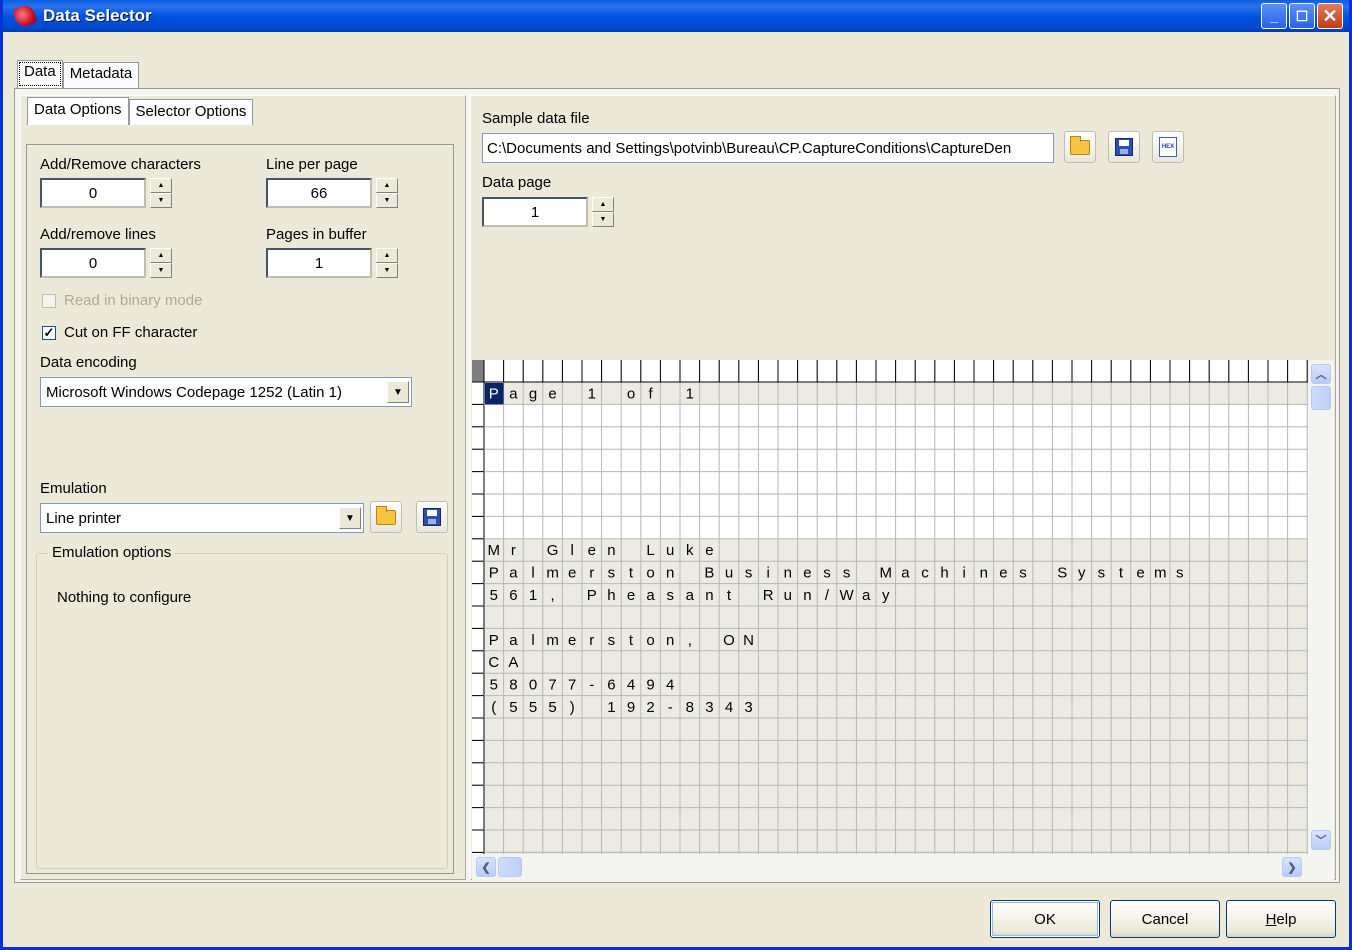  Describe the element at coordinates (319, 263) in the screenshot. I see `pages-in-buffer-input: 1` at that location.